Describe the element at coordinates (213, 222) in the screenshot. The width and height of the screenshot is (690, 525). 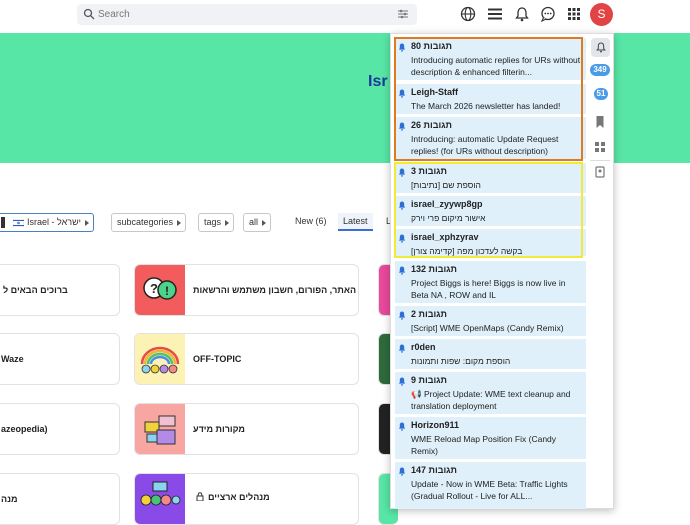
I see `tags-label: tags` at that location.